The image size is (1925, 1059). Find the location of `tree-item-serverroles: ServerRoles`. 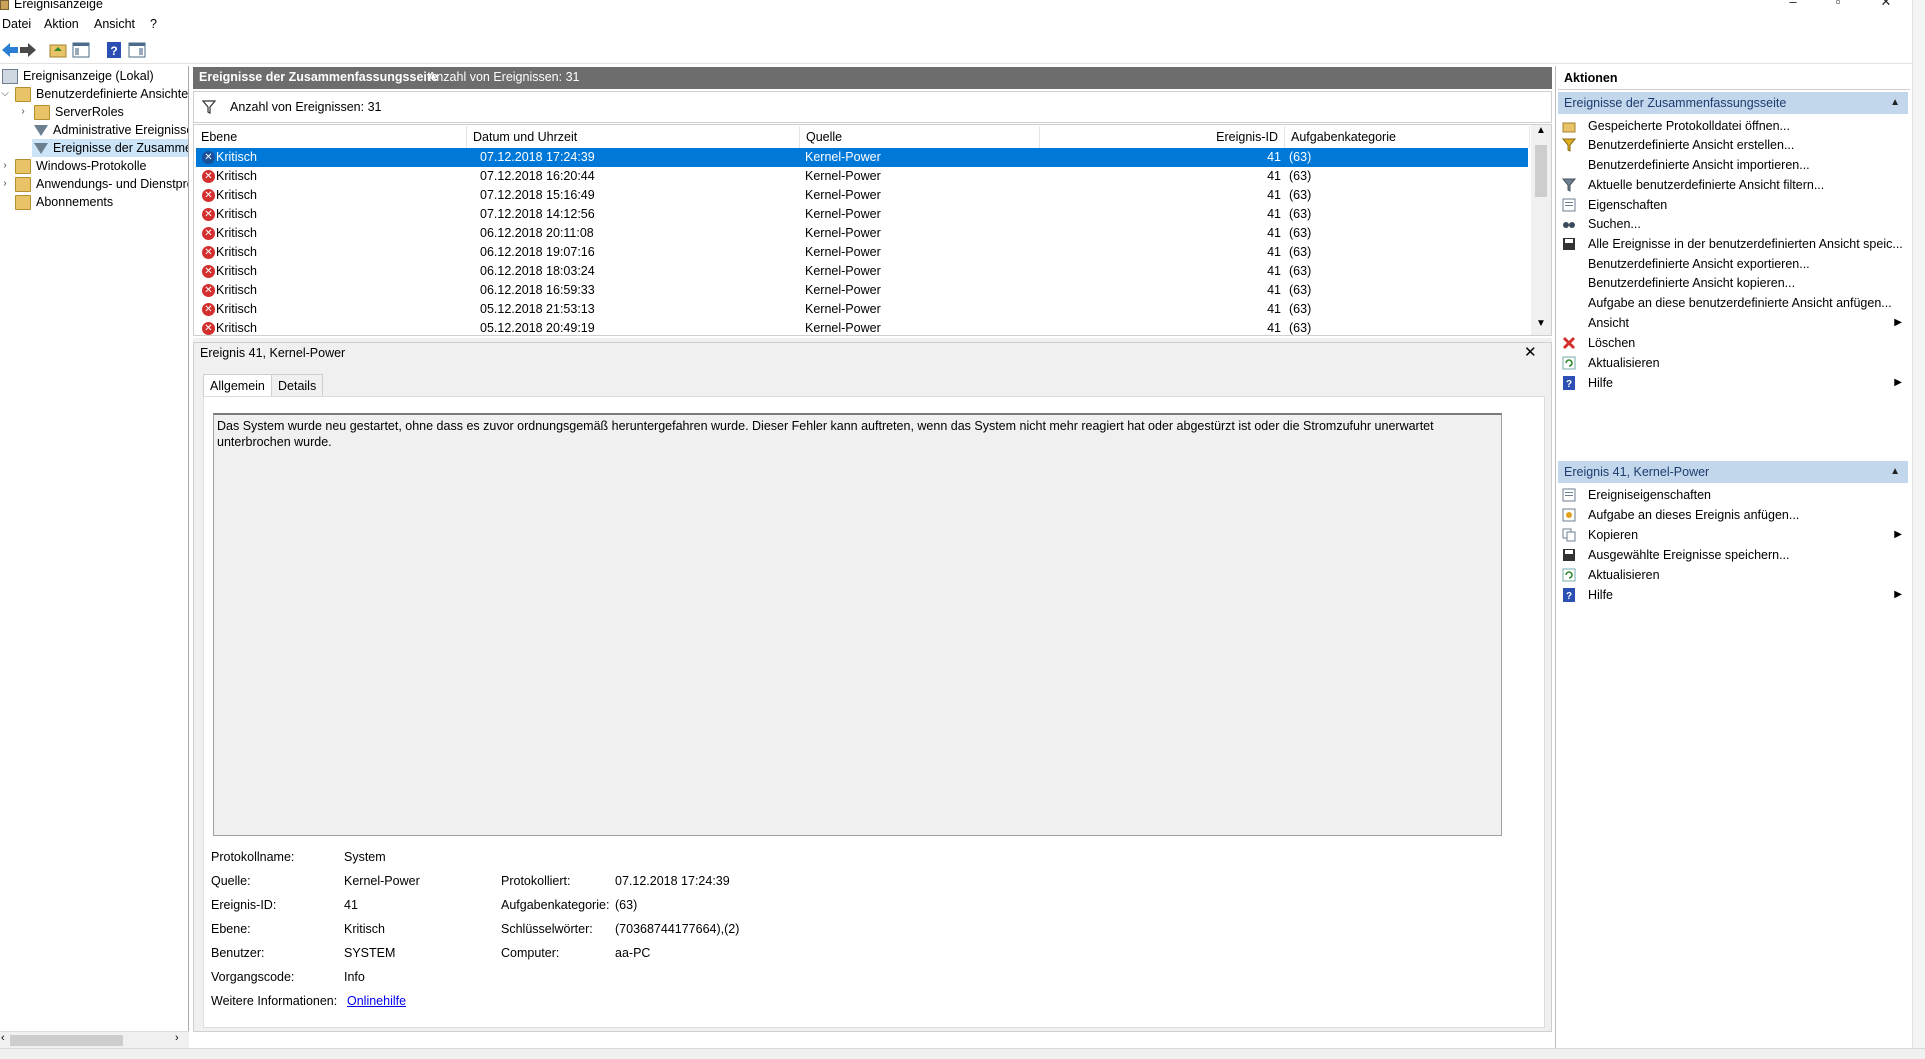

tree-item-serverroles: ServerRoles is located at coordinates (79, 112).